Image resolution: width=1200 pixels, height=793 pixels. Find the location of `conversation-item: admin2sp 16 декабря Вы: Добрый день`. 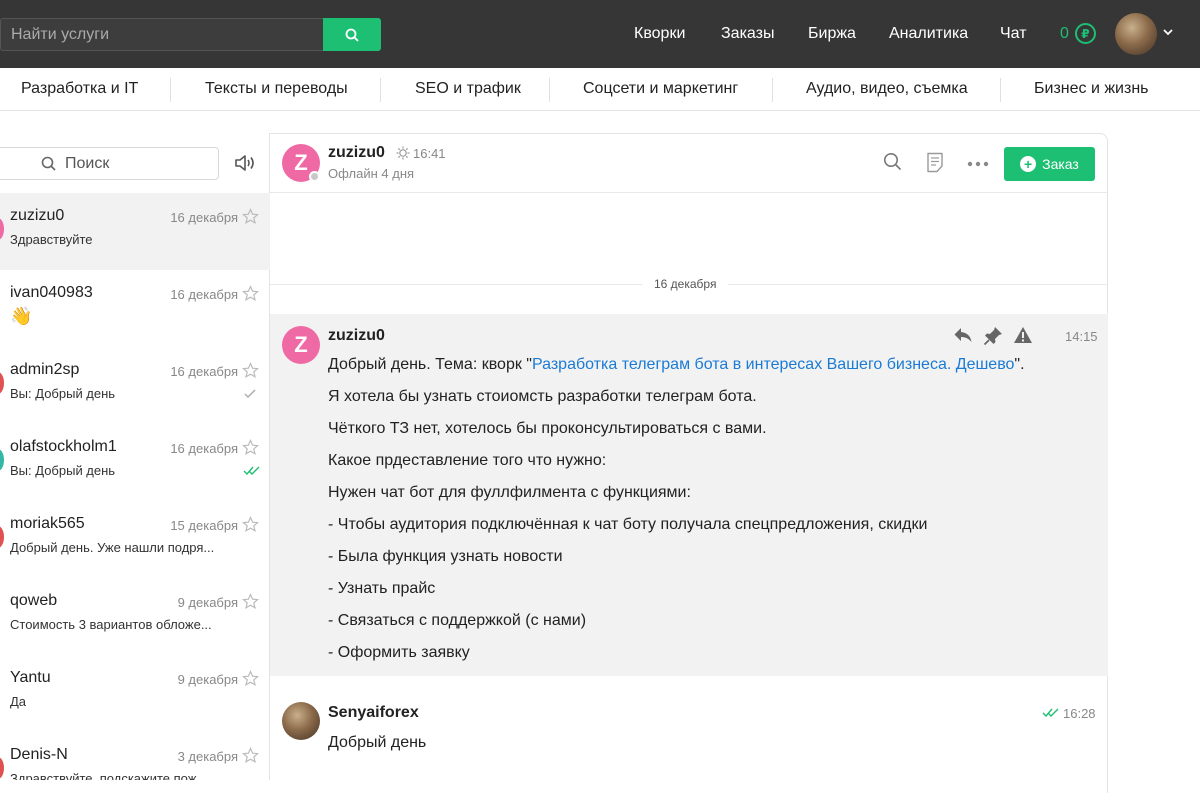

conversation-item: admin2sp 16 декабря Вы: Добрый день is located at coordinates (135, 385).